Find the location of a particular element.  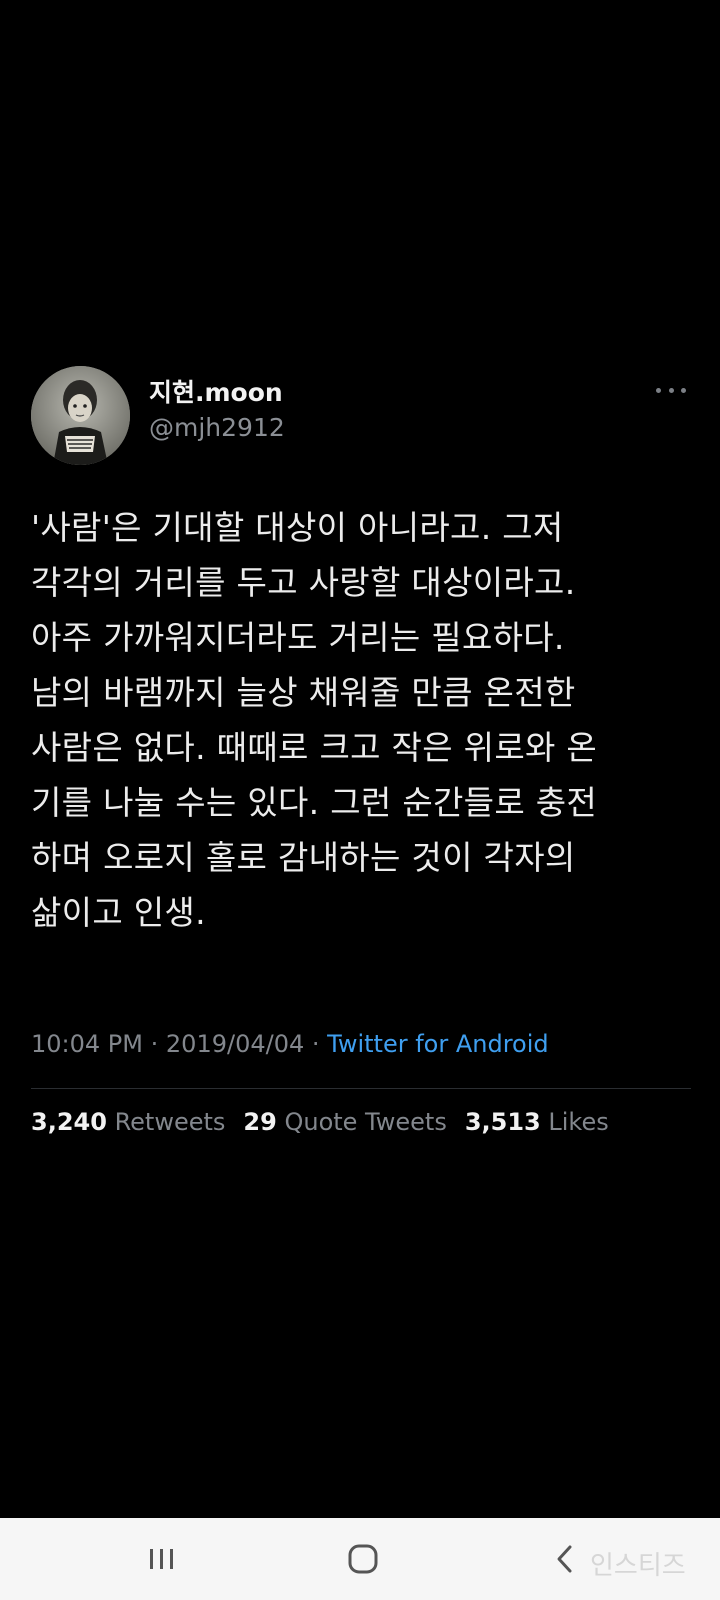

home-icon is located at coordinates (363, 1559).